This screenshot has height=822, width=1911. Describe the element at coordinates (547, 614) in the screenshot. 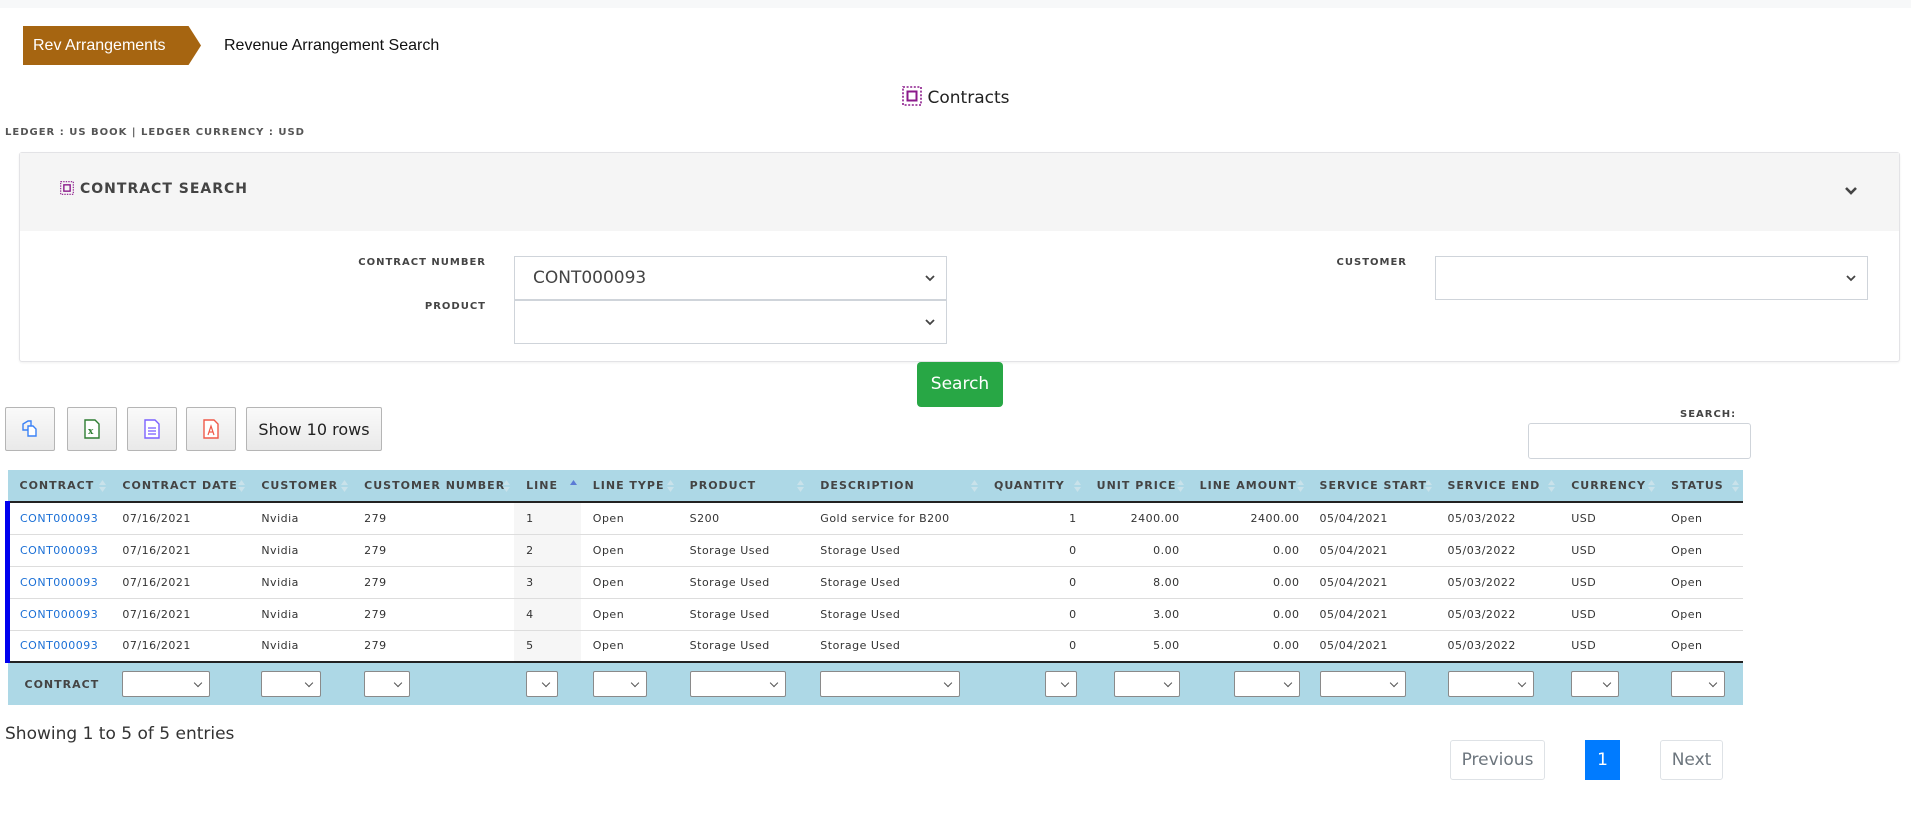

I see `cell-line: 4` at that location.